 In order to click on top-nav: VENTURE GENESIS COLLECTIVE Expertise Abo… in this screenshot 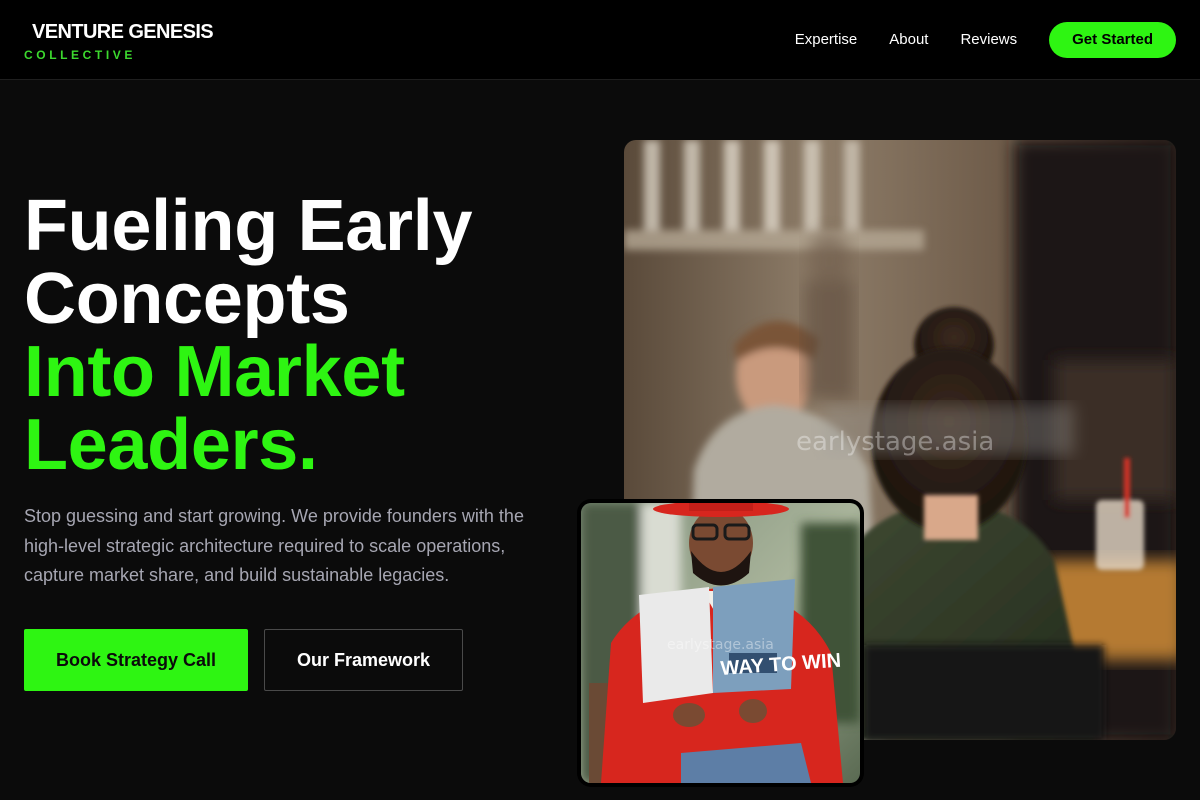, I will do `click(600, 40)`.